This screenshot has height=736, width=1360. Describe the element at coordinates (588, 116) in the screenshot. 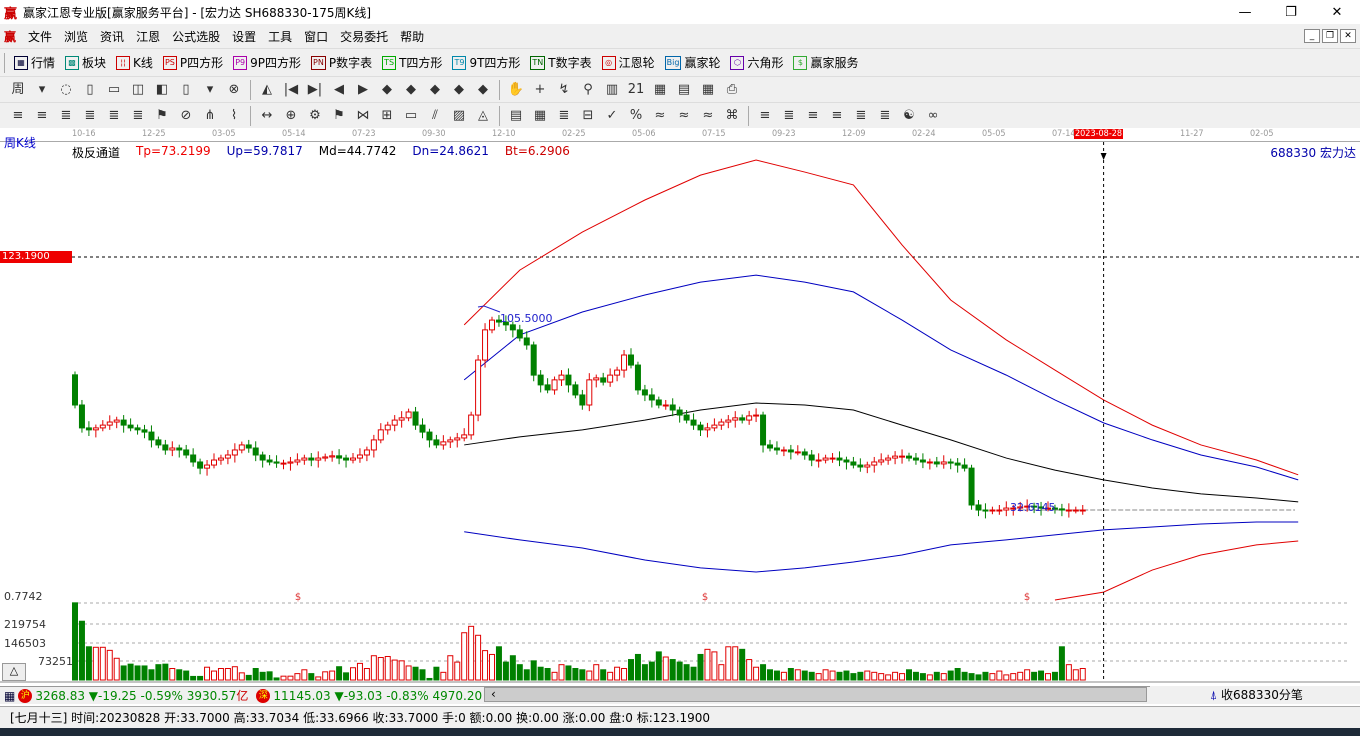

I see `tool-icon: ⊟` at that location.